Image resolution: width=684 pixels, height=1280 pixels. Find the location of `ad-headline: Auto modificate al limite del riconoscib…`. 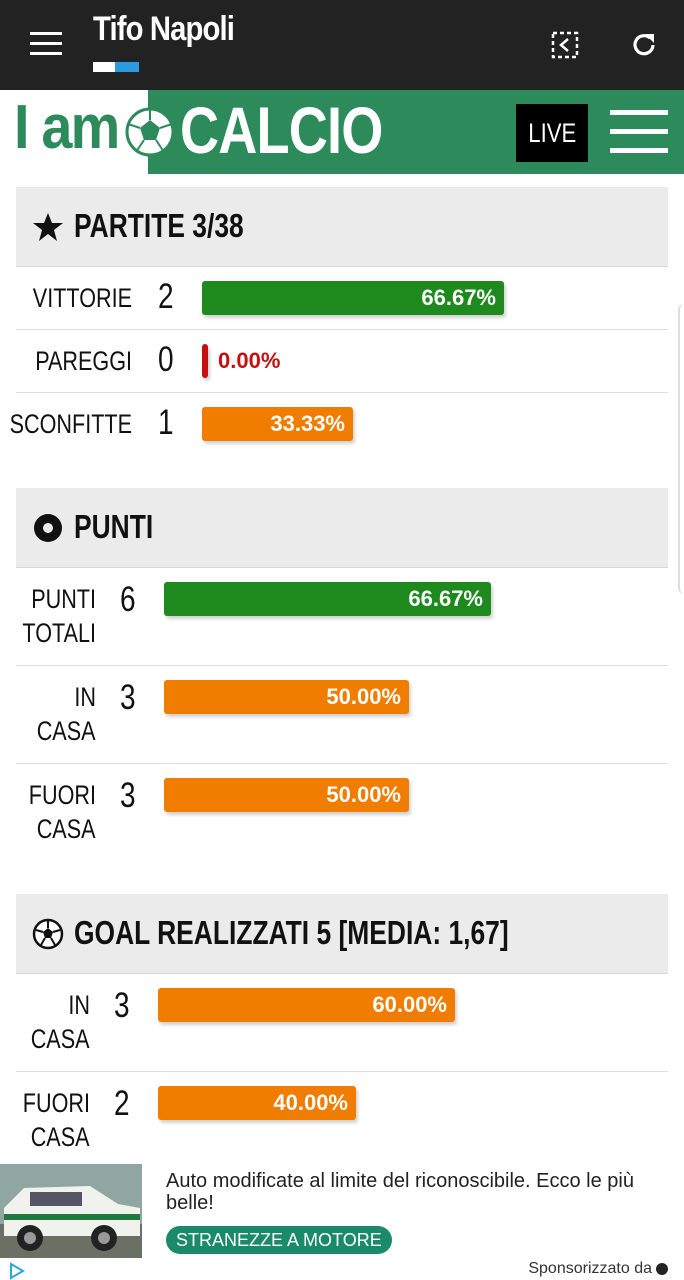

ad-headline: Auto modificate al limite del riconoscib… is located at coordinates (422, 1192).